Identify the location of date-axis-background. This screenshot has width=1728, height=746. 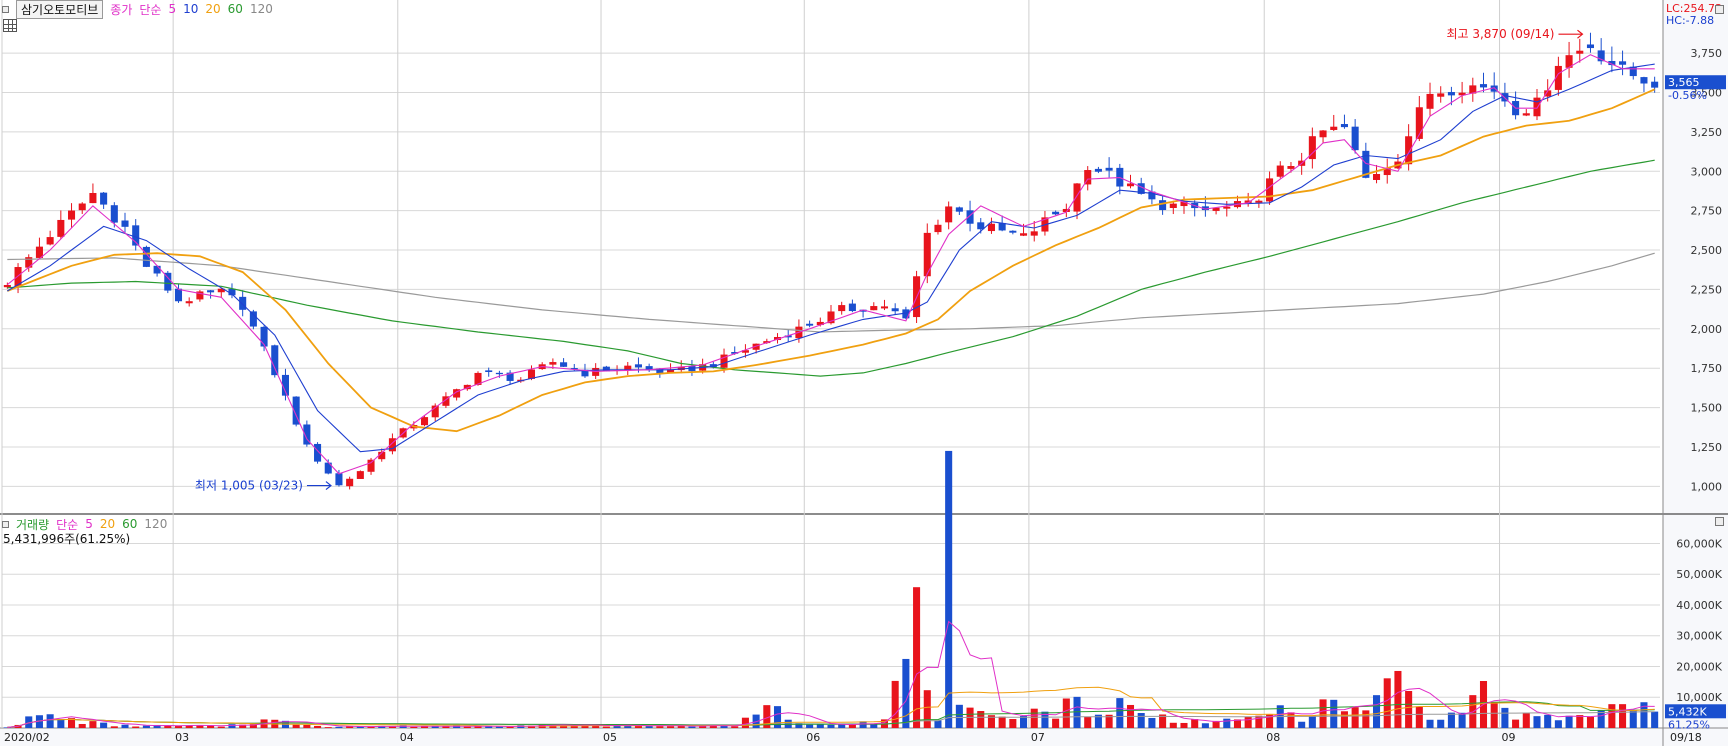
(864, 737).